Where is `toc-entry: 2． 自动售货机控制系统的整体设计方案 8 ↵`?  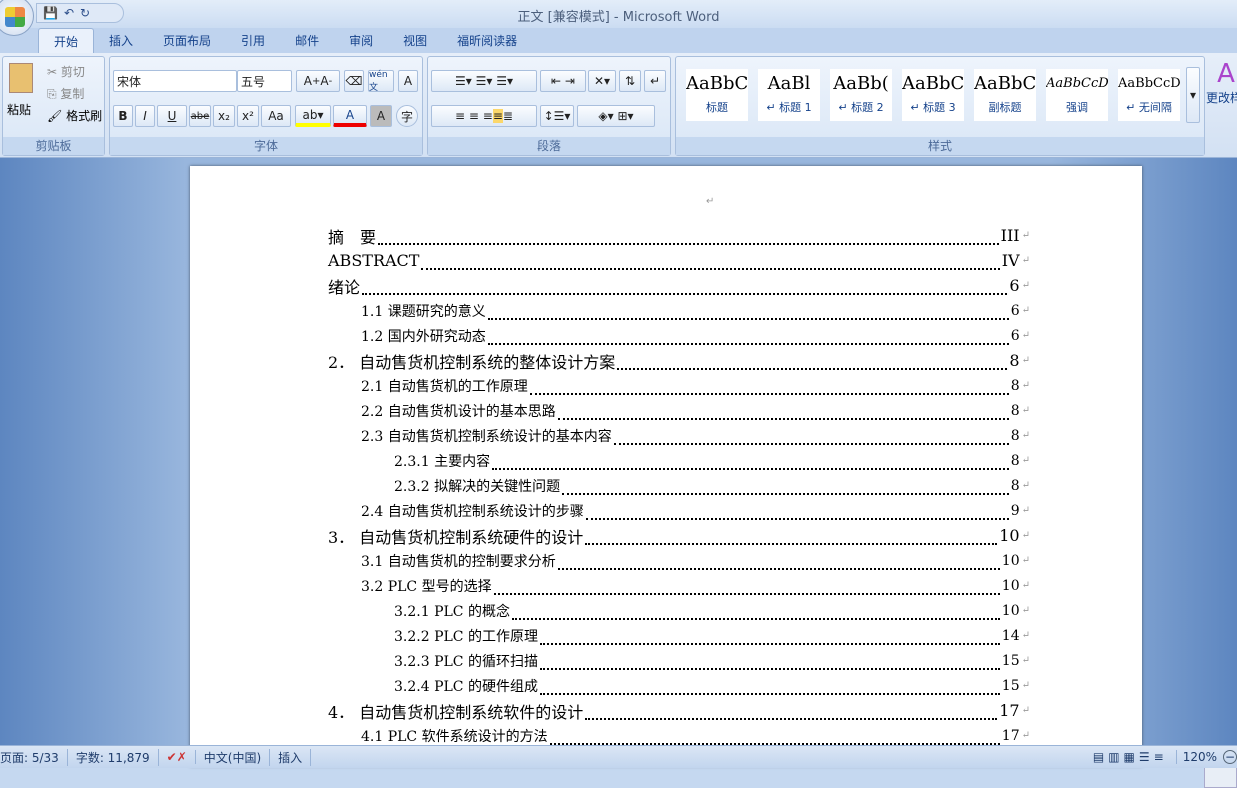
toc-entry: 2． 自动售货机控制系统的整体设计方案 8 ↵ is located at coordinates (679, 360).